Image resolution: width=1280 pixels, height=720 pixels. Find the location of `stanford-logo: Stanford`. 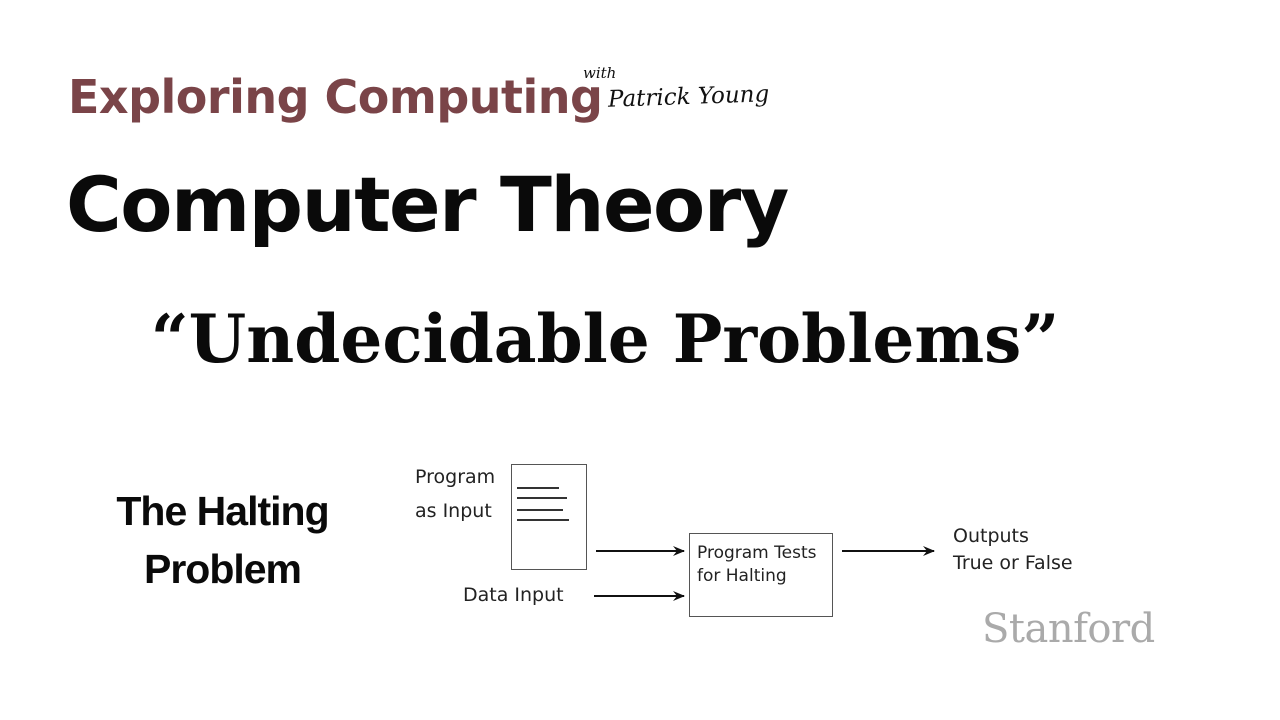

stanford-logo: Stanford is located at coordinates (1068, 629).